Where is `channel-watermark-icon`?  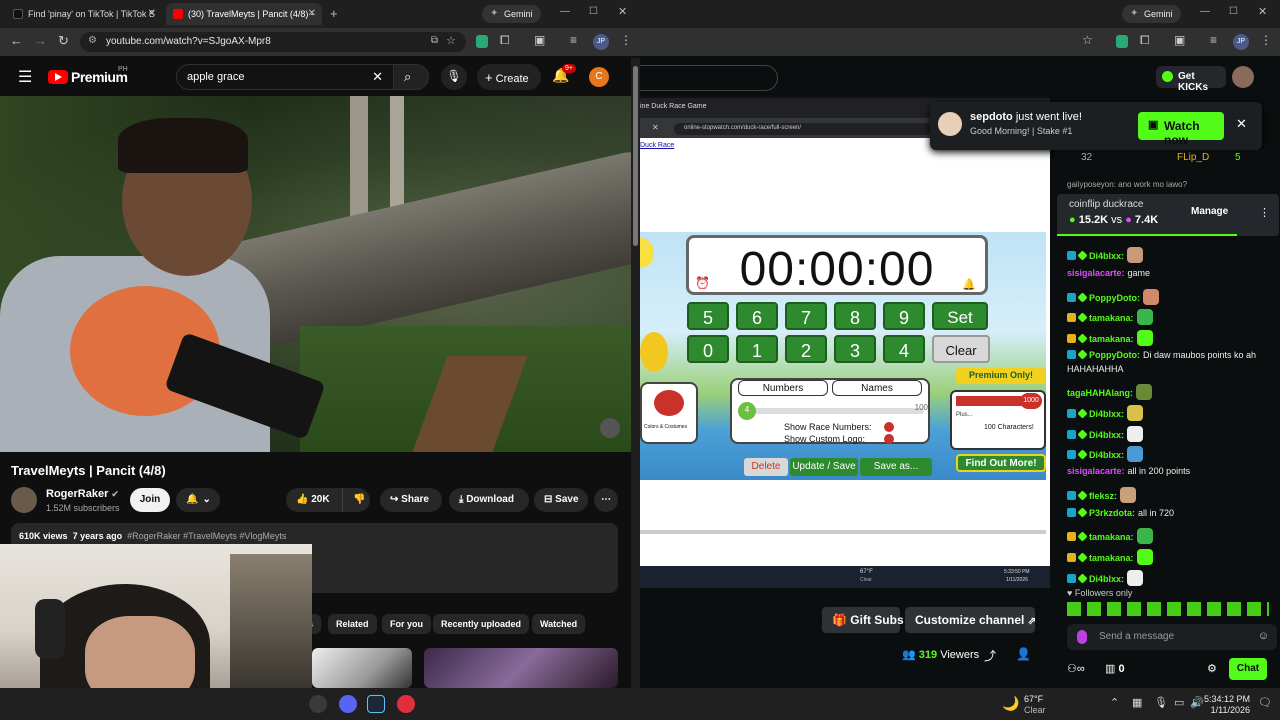 channel-watermark-icon is located at coordinates (610, 428).